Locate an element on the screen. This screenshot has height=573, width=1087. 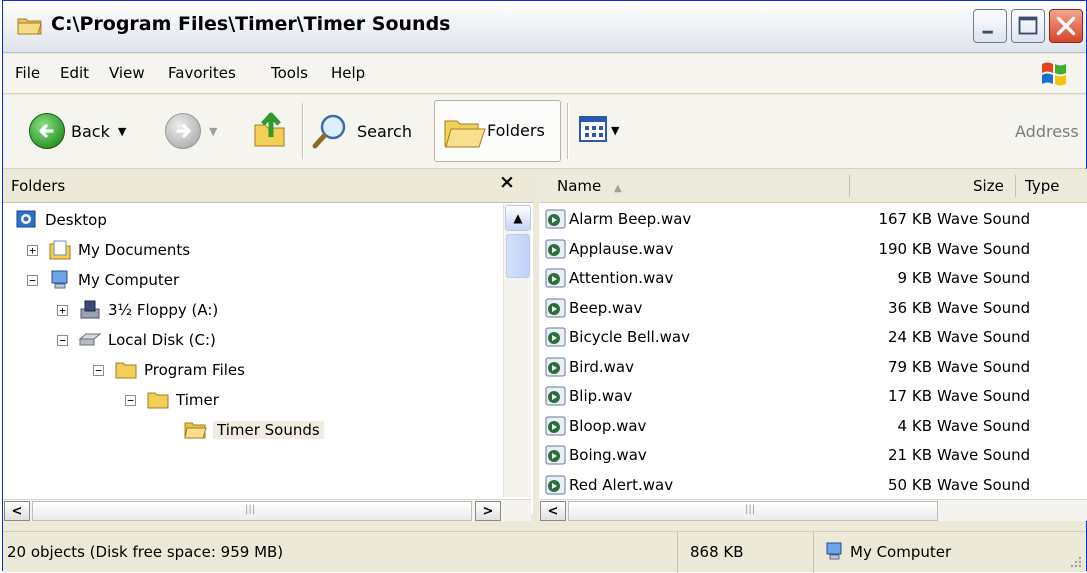
tree-item-label: Desktop is located at coordinates (76, 220).